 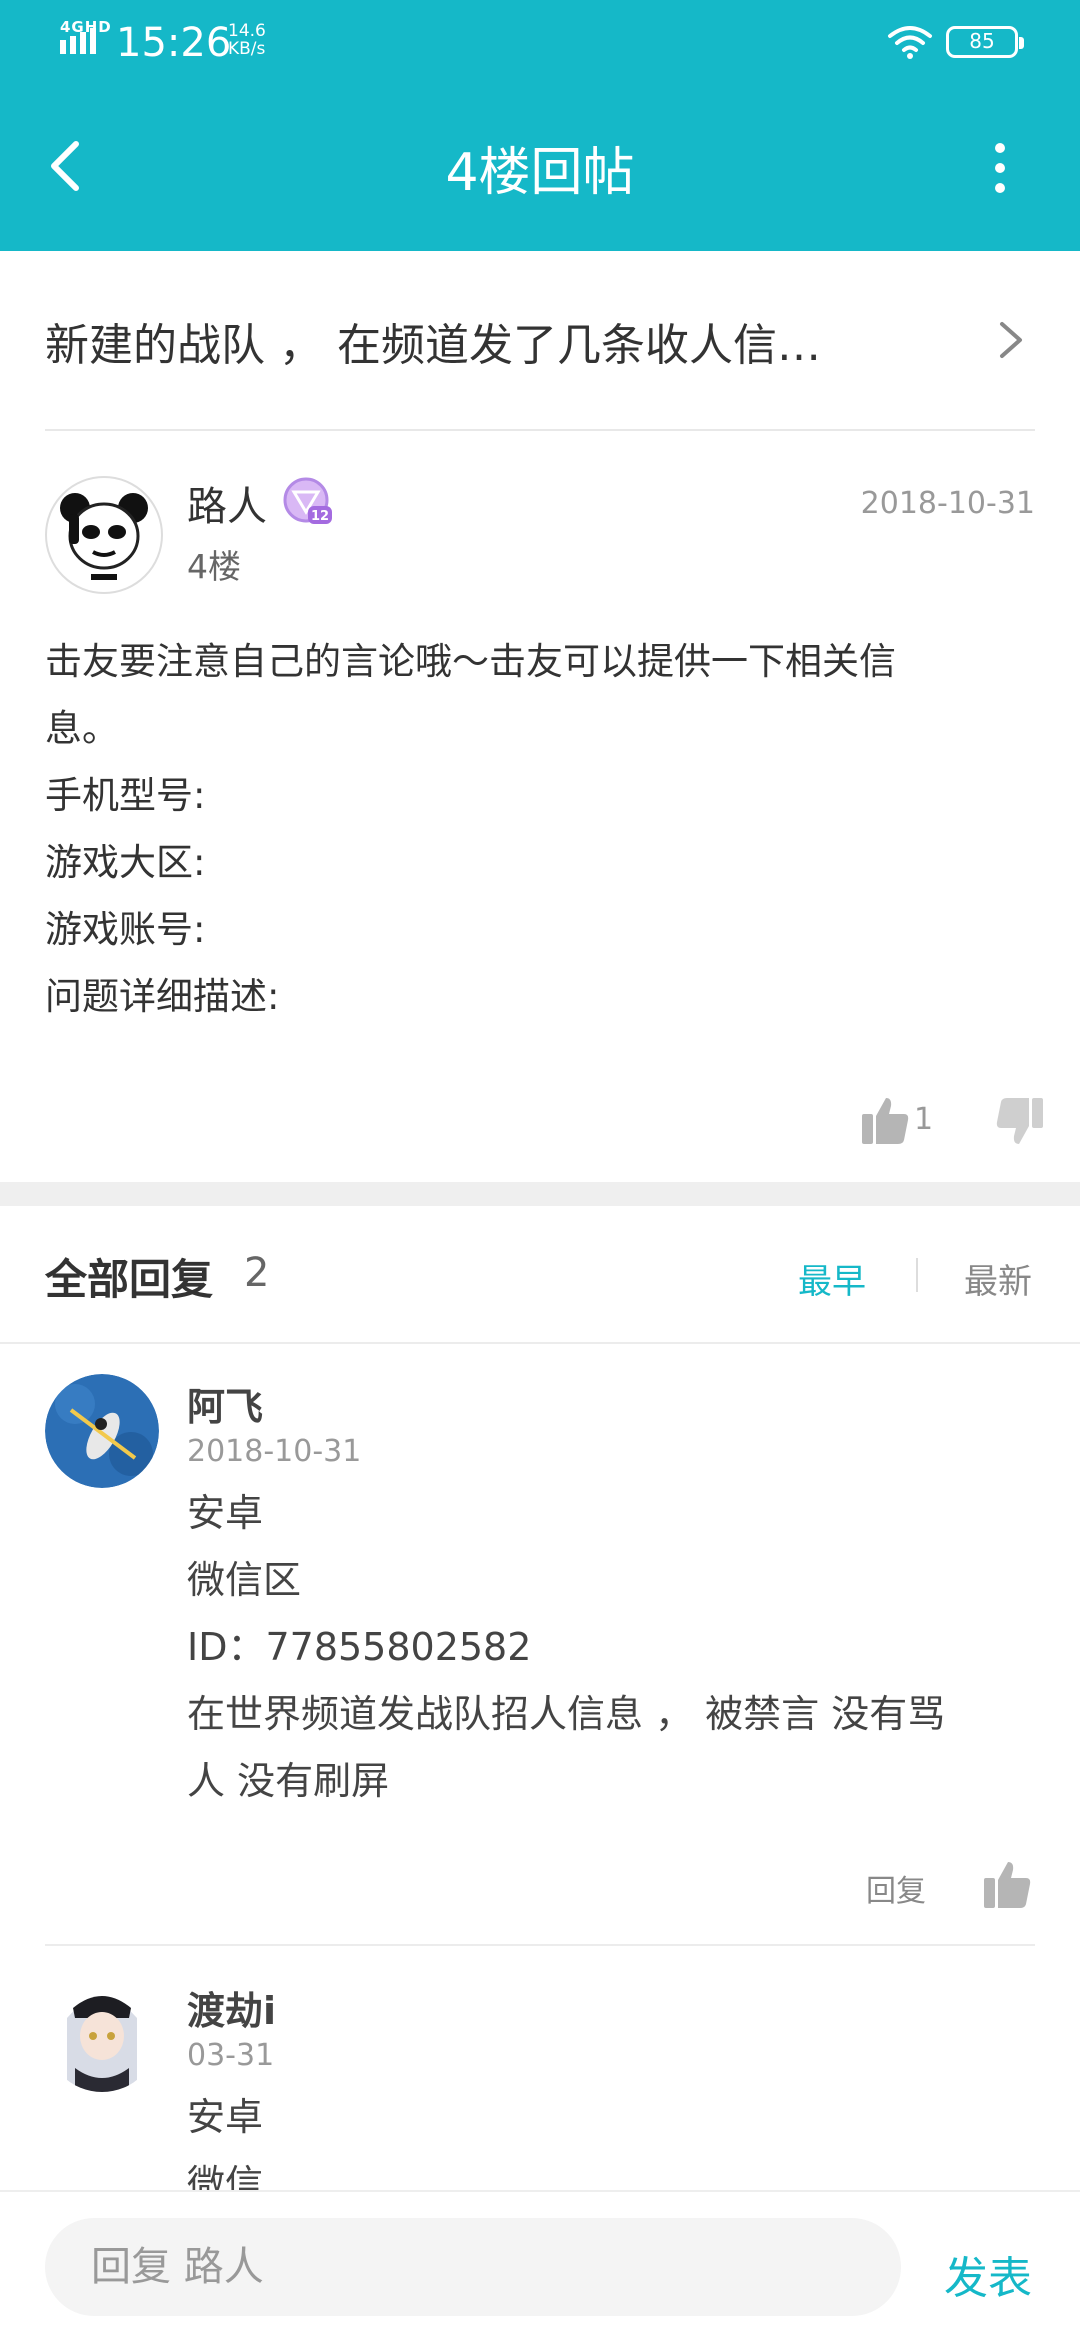 What do you see at coordinates (78, 41) in the screenshot?
I see `signal-icon` at bounding box center [78, 41].